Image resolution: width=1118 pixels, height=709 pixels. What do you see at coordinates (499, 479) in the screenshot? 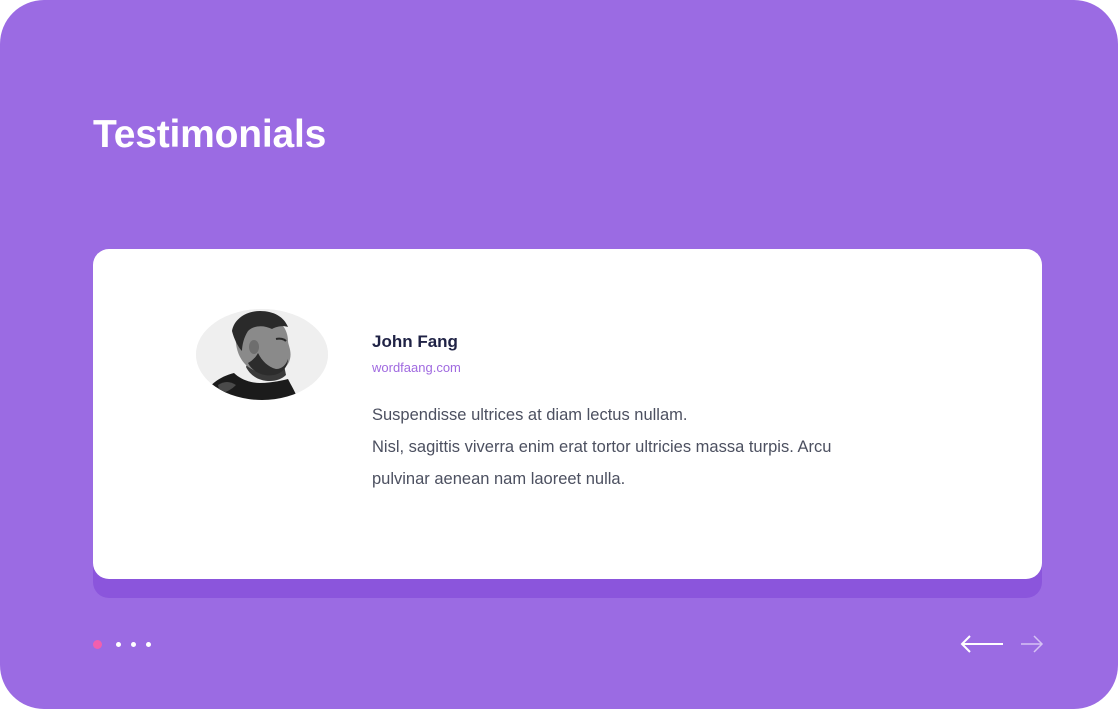
I see `quote-line: pulvinar aenean nam laoreet nulla.` at bounding box center [499, 479].